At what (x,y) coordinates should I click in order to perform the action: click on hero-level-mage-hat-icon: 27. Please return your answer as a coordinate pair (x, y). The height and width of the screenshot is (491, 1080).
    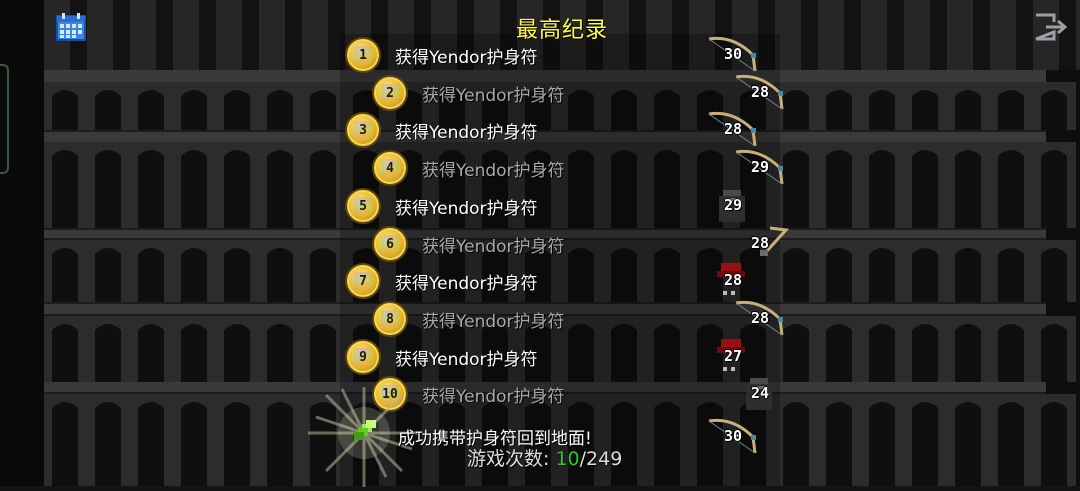
    Looking at the image, I should click on (733, 356).